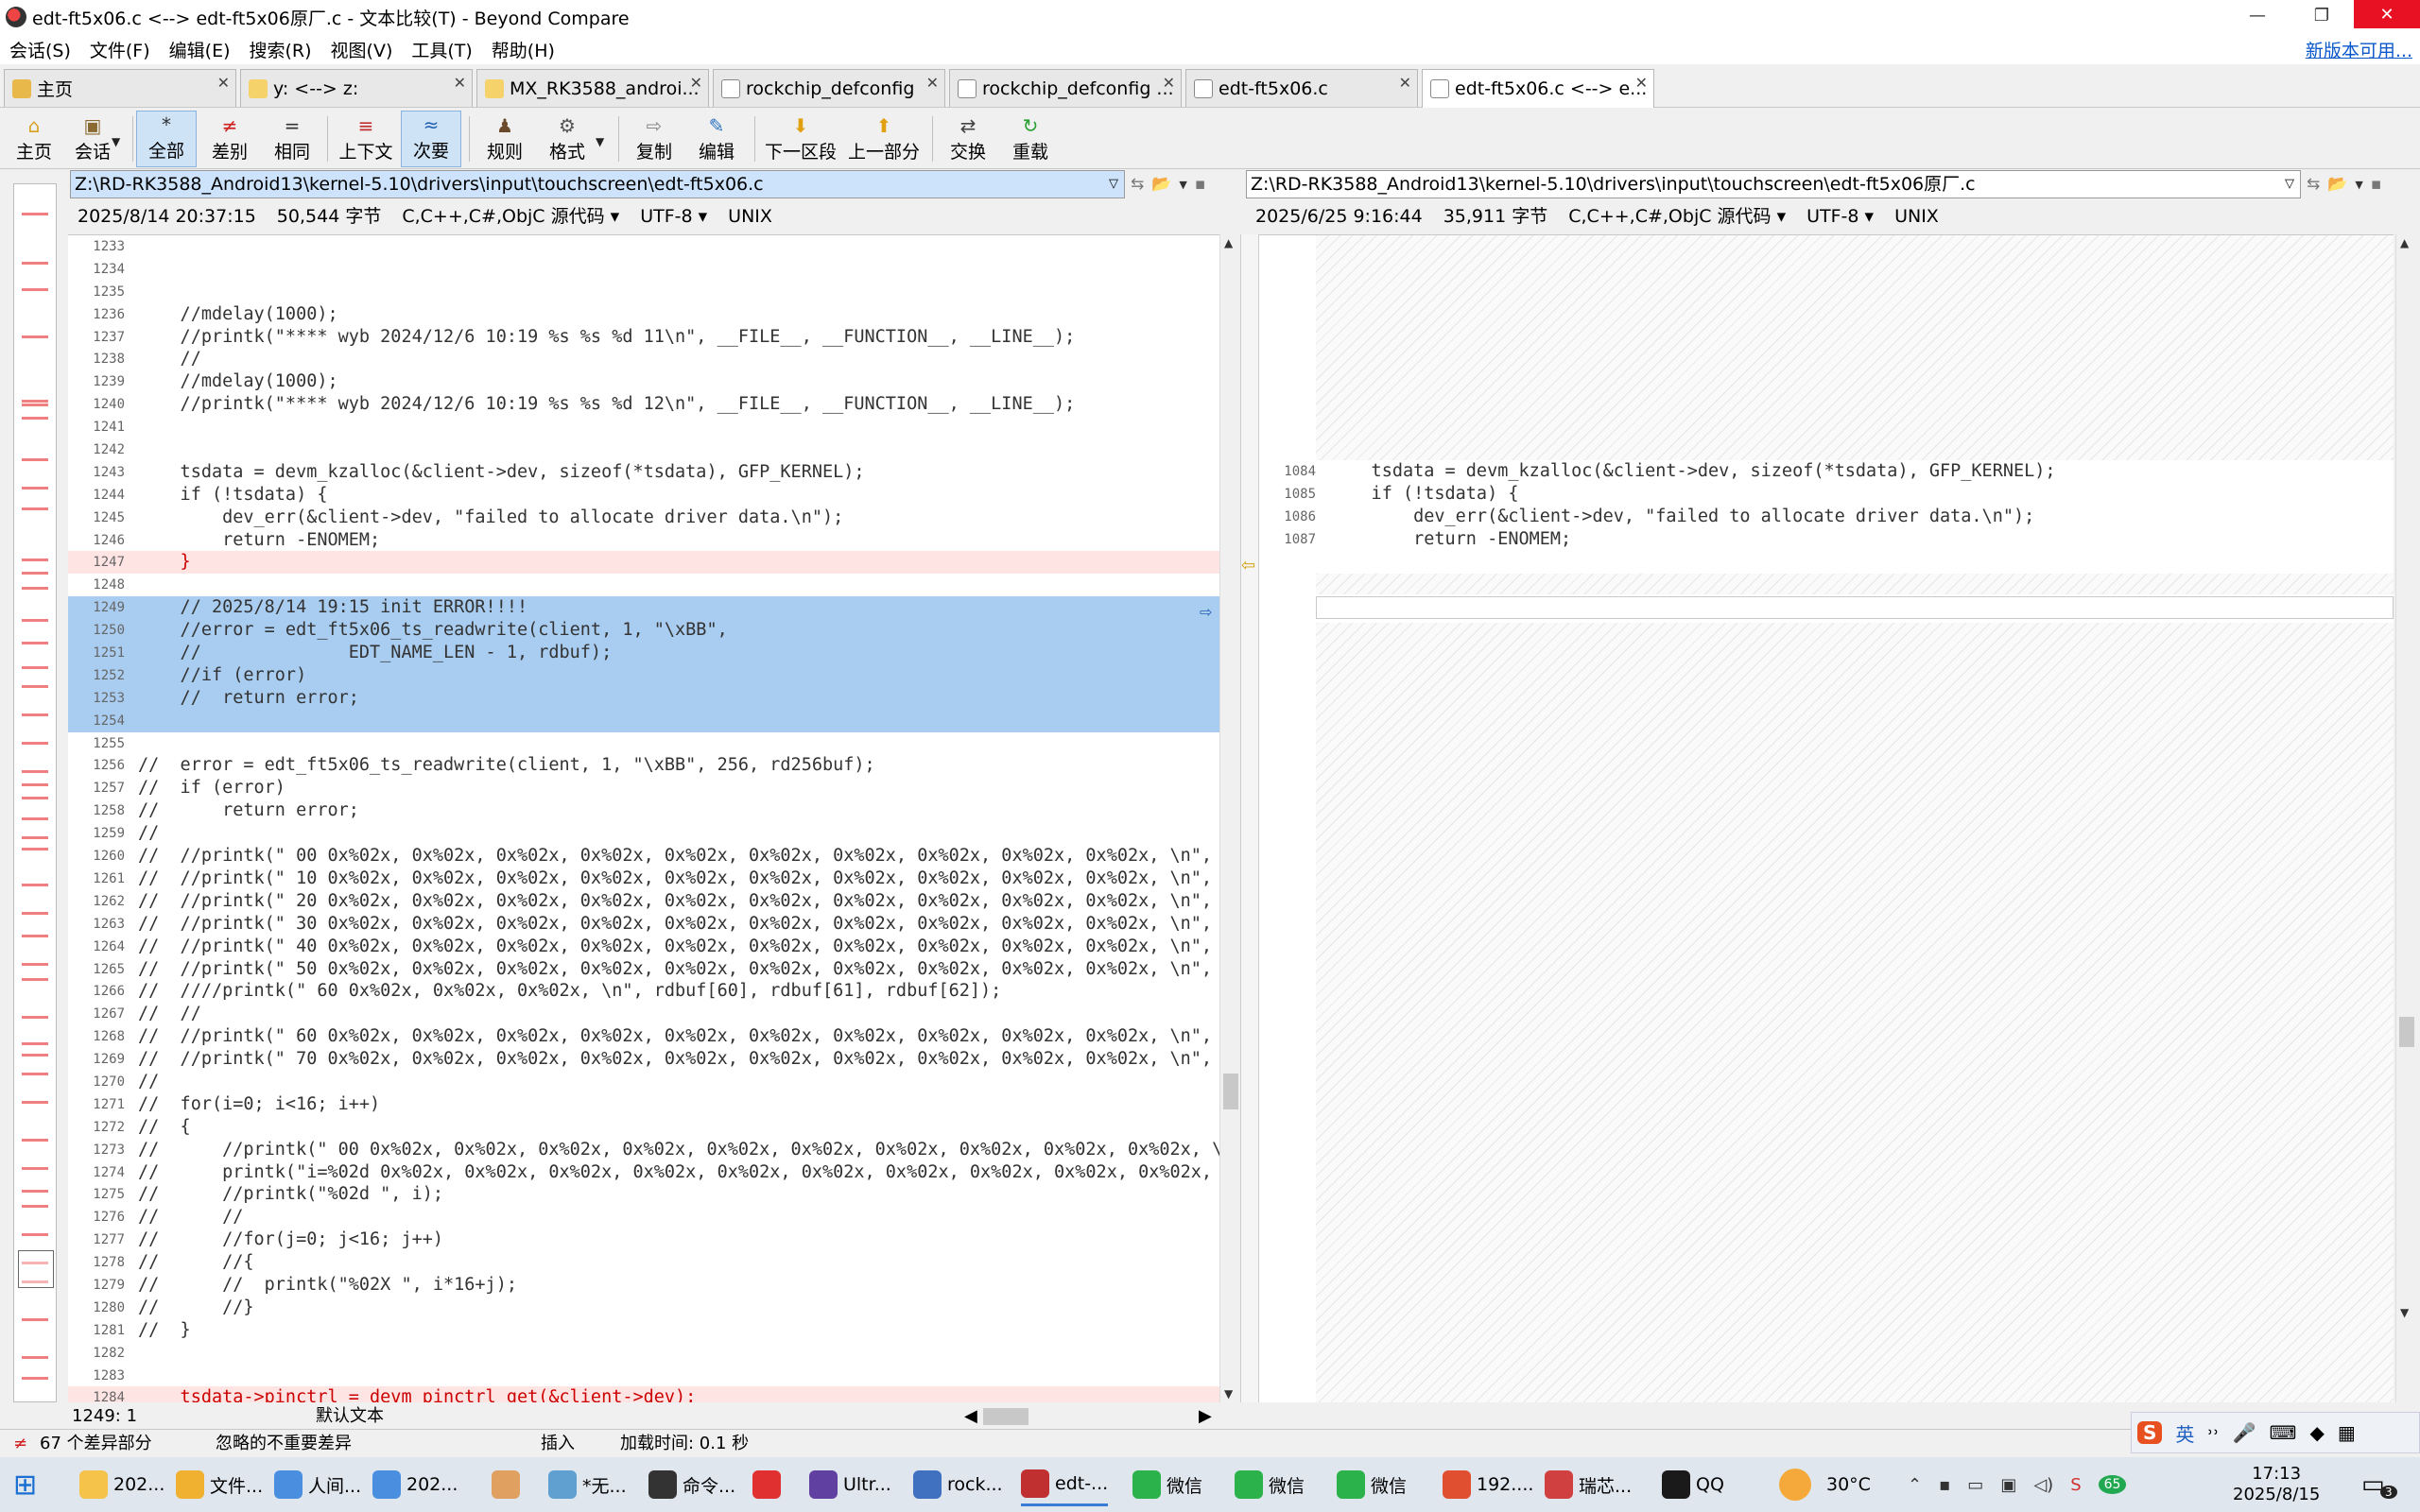 The height and width of the screenshot is (1512, 2420). What do you see at coordinates (292, 139) in the screenshot?
I see `show-same-button: = 相同` at bounding box center [292, 139].